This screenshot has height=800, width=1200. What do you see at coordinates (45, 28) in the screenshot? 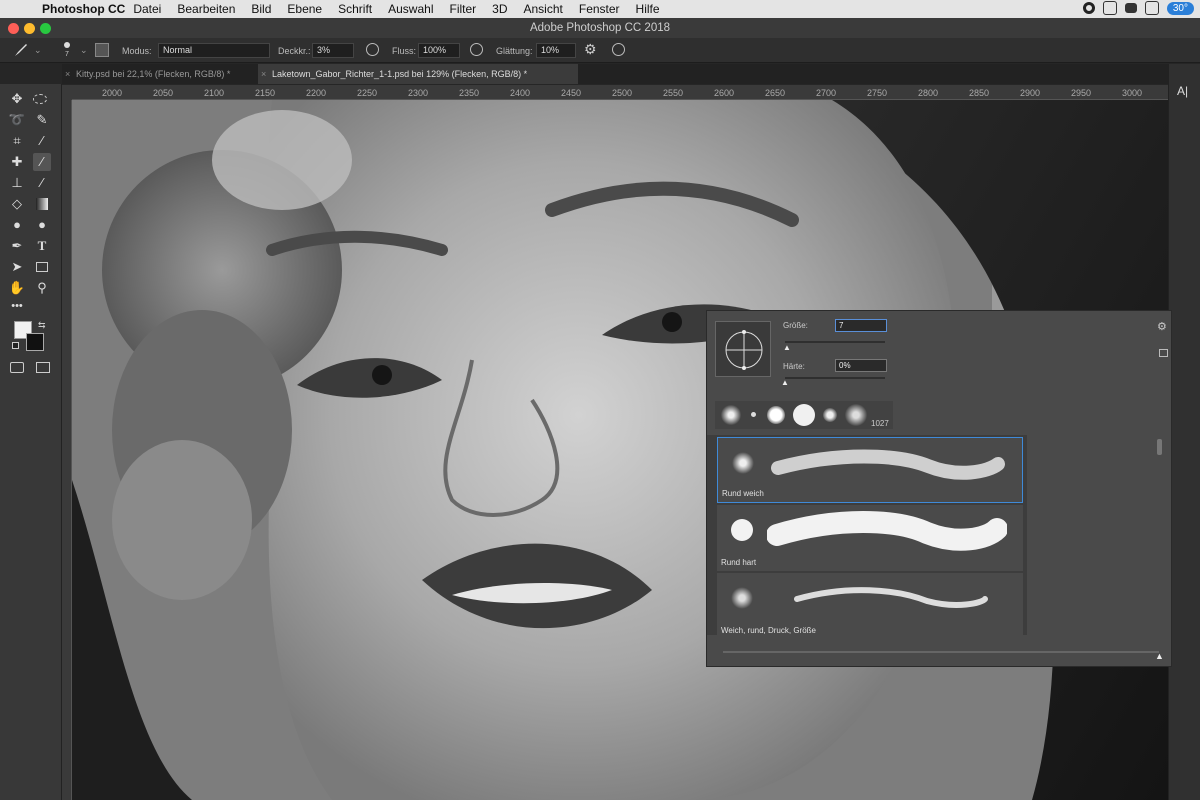
I see `zoom-window-button` at bounding box center [45, 28].